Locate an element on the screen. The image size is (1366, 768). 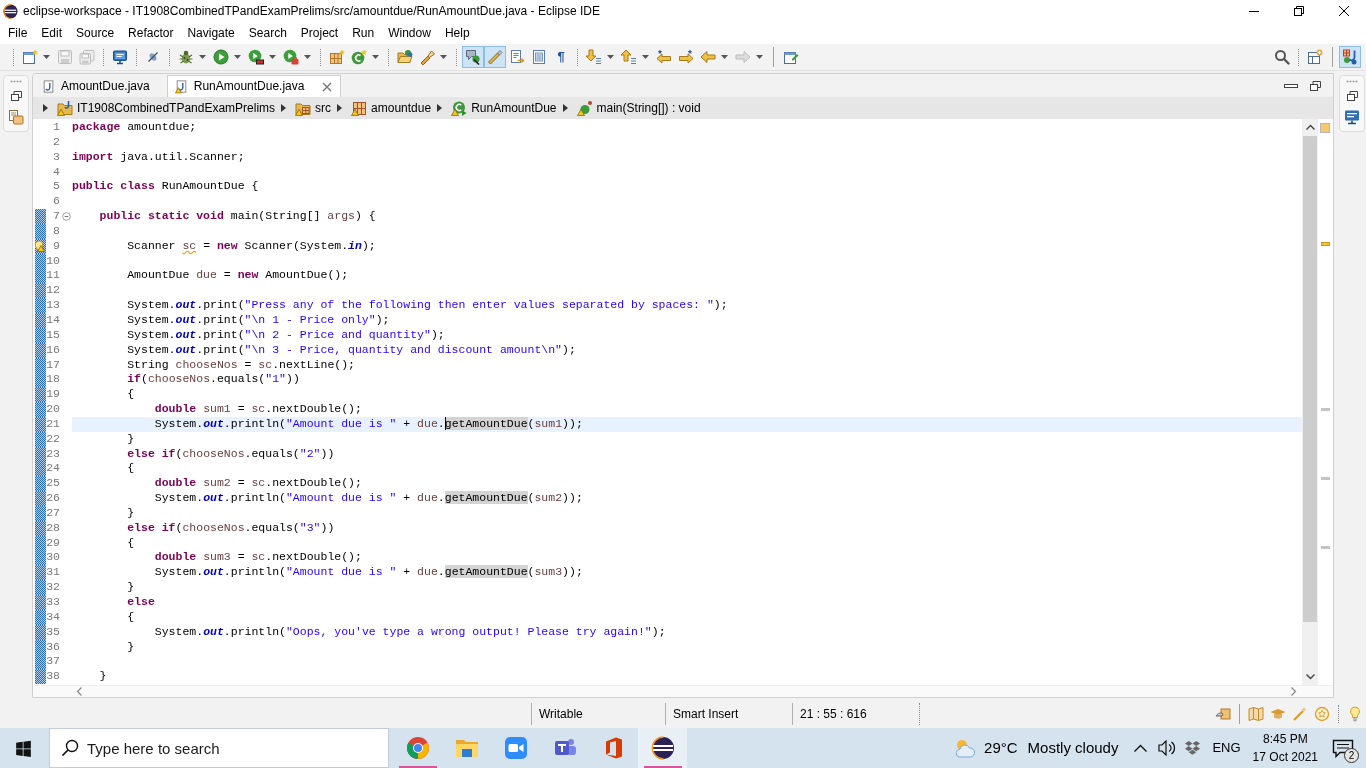
arrow-right-icon is located at coordinates (743, 57).